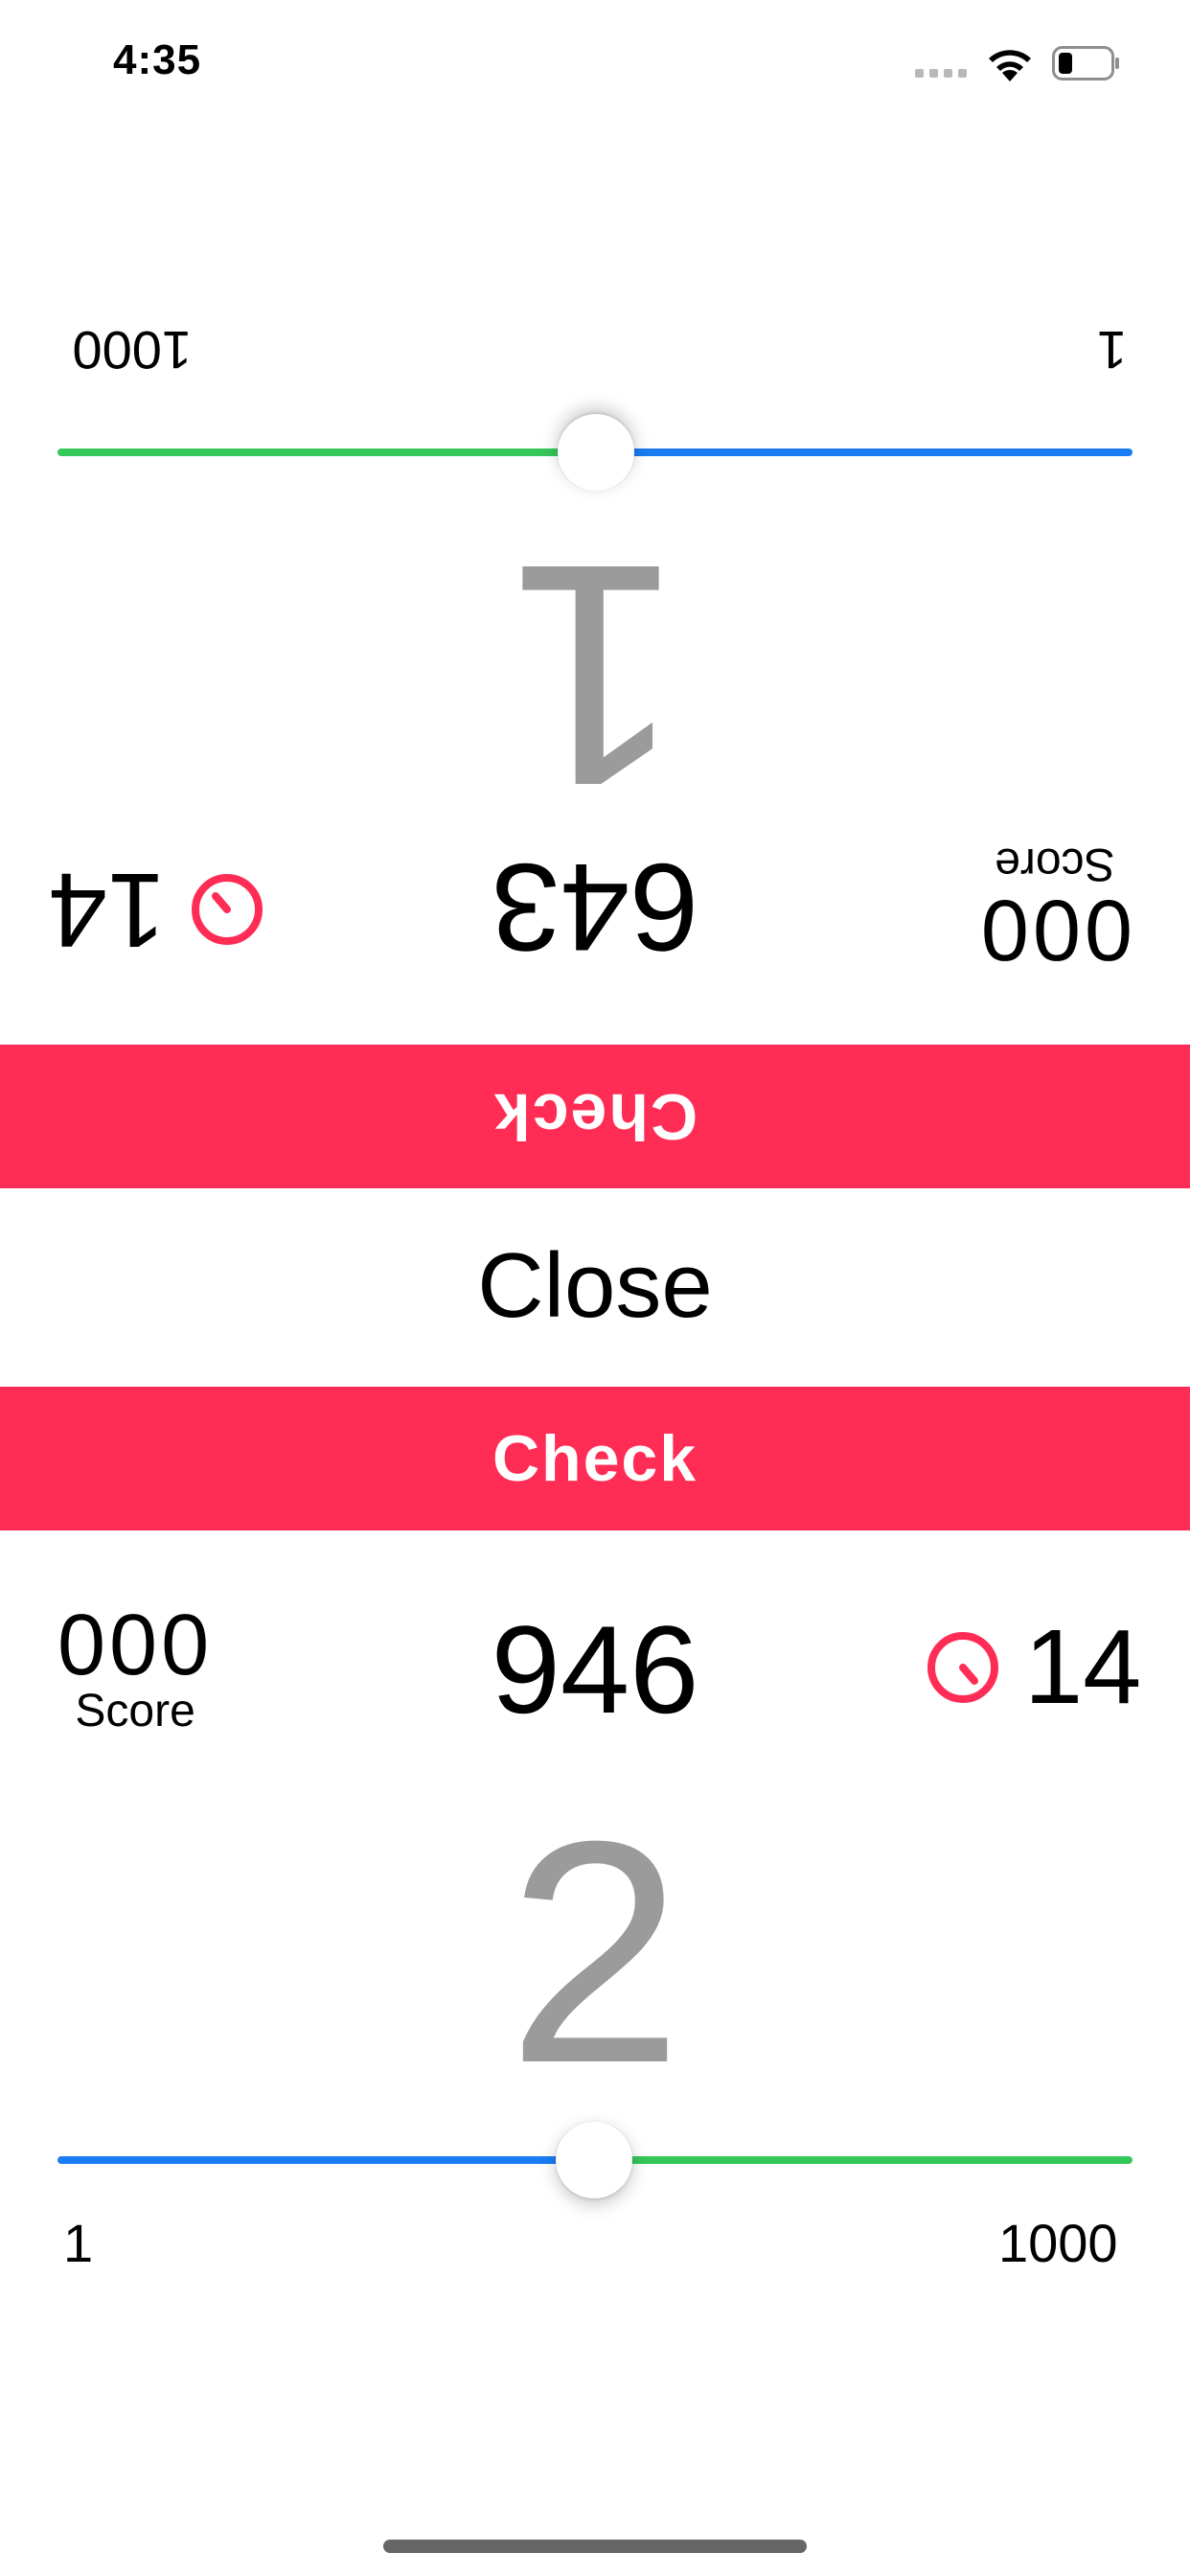 The height and width of the screenshot is (2576, 1190). Describe the element at coordinates (1111, 350) in the screenshot. I see `top-slider-min-label: 1` at that location.